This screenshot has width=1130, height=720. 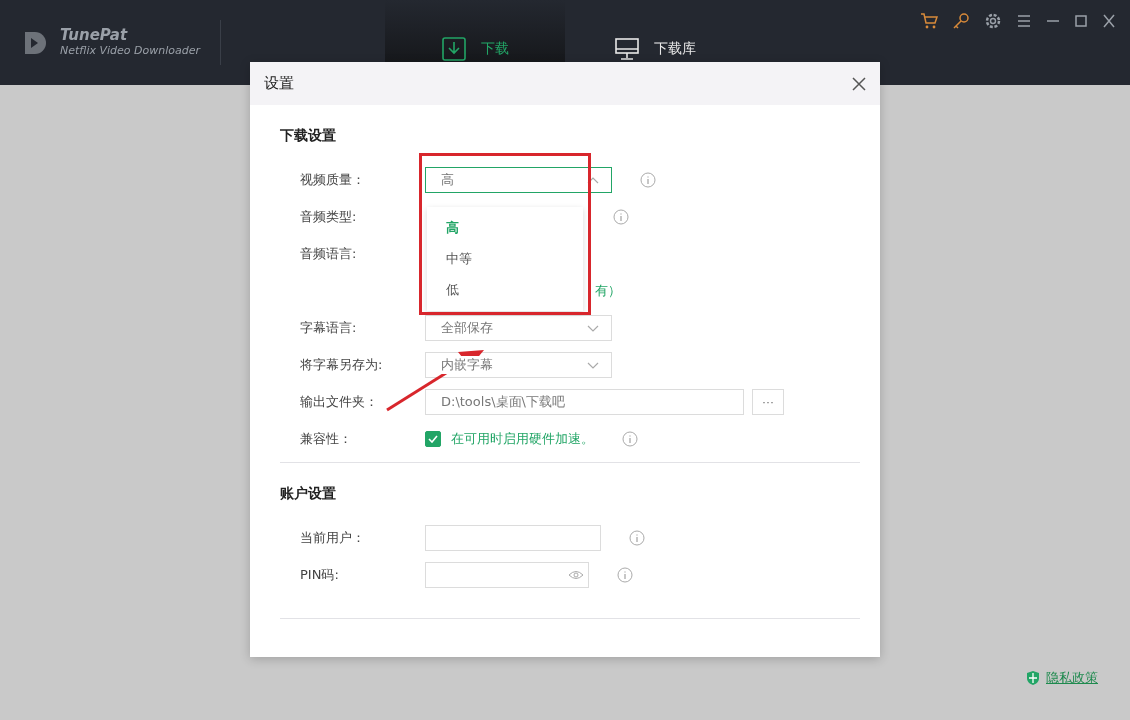 What do you see at coordinates (1033, 678) in the screenshot?
I see `shield-icon` at bounding box center [1033, 678].